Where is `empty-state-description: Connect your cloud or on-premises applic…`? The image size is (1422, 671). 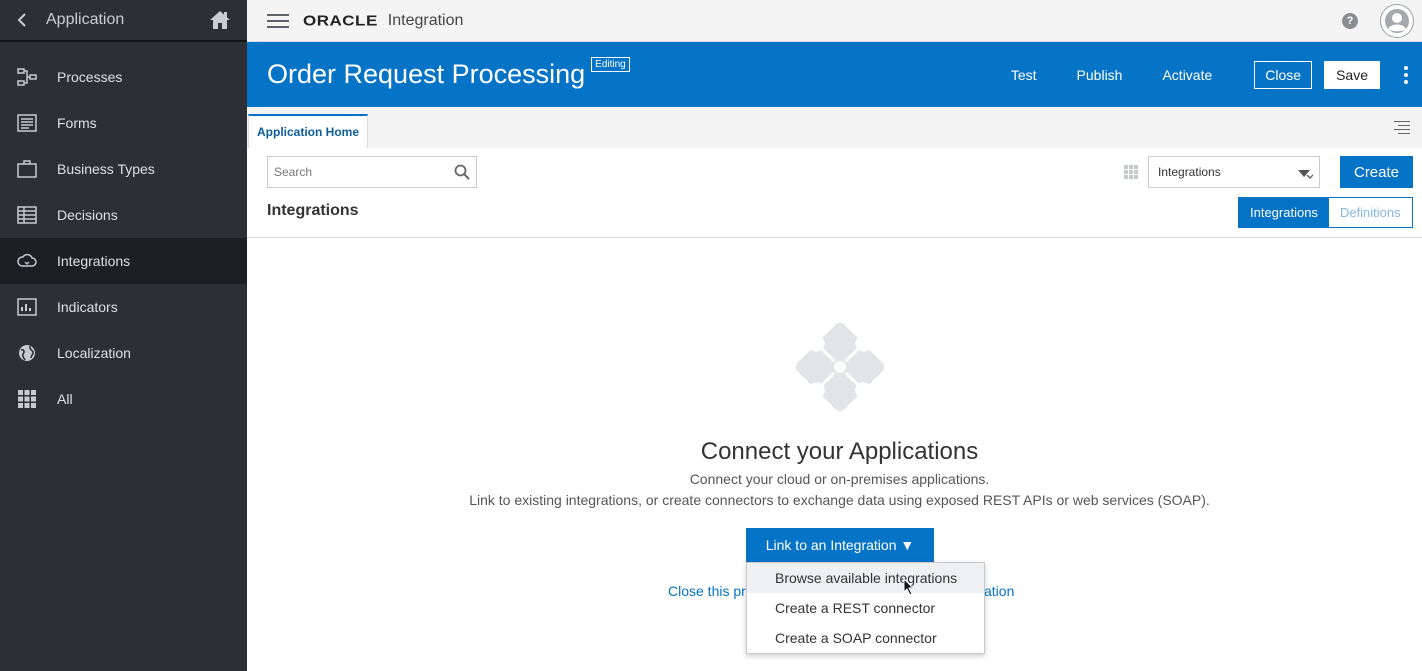 empty-state-description: Connect your cloud or on-premises applic… is located at coordinates (839, 479).